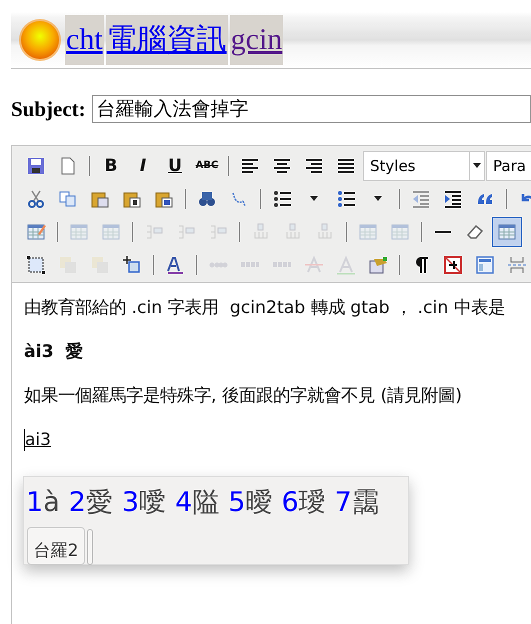 This screenshot has width=531, height=624. I want to click on nav-link: 電腦資訊, so click(167, 40).